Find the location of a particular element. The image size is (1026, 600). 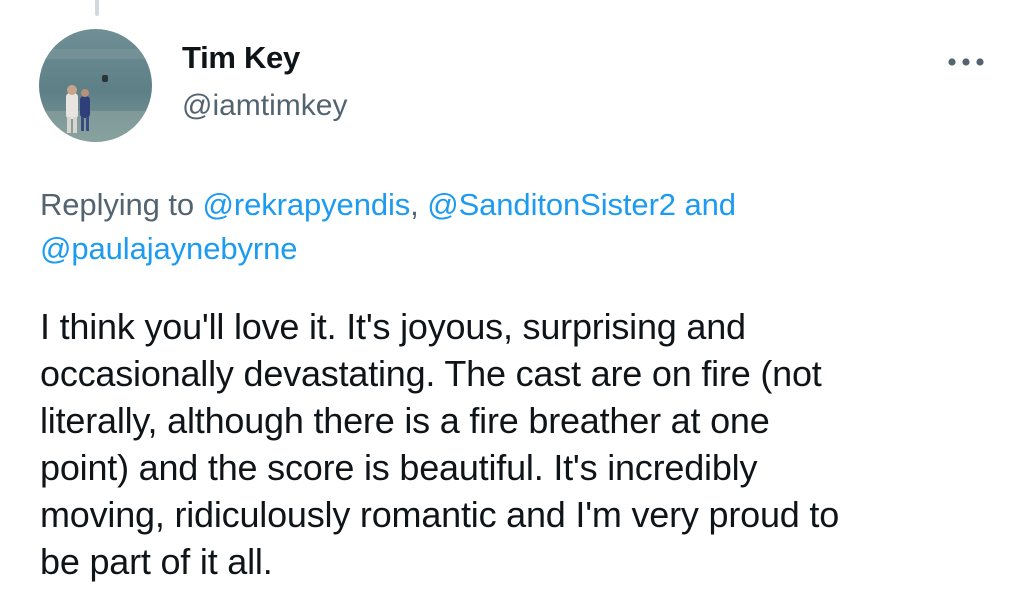

mention-sanditonsister2: @SanditonSister2 is located at coordinates (551, 204).